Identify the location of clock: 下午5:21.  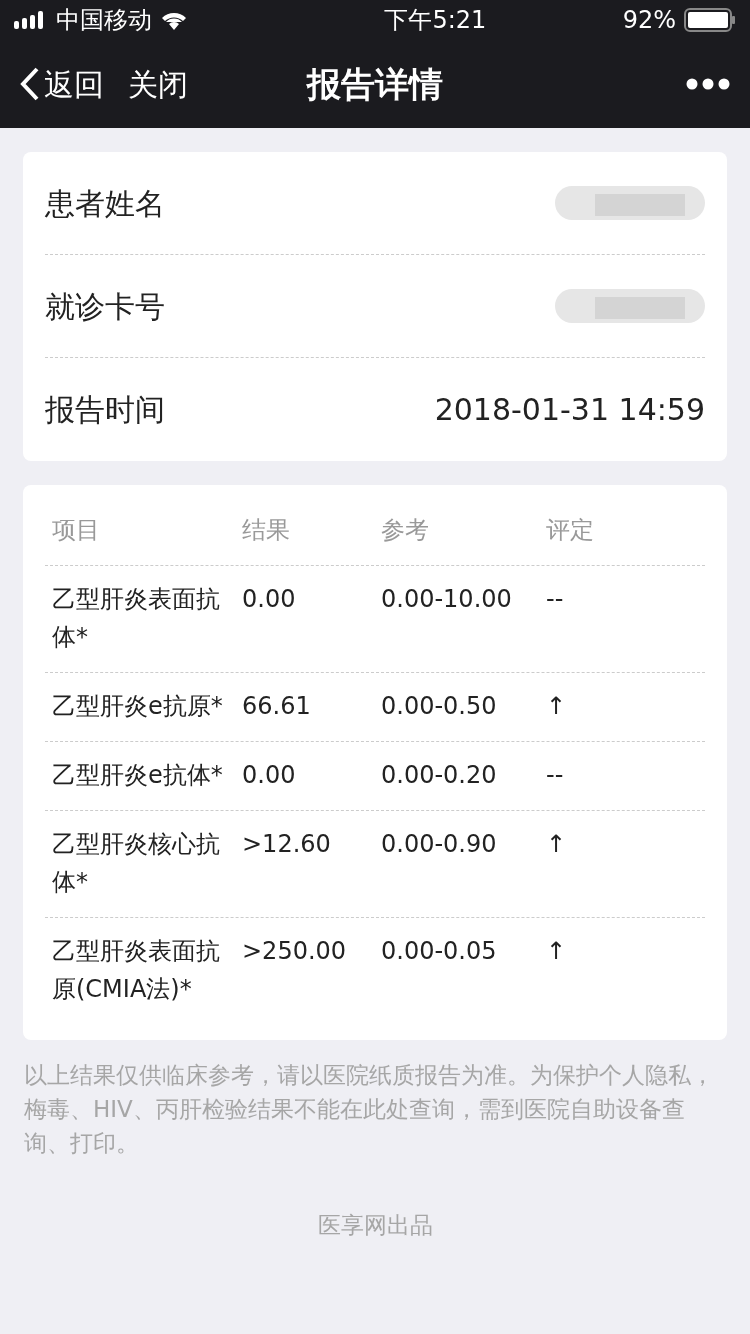
(435, 20).